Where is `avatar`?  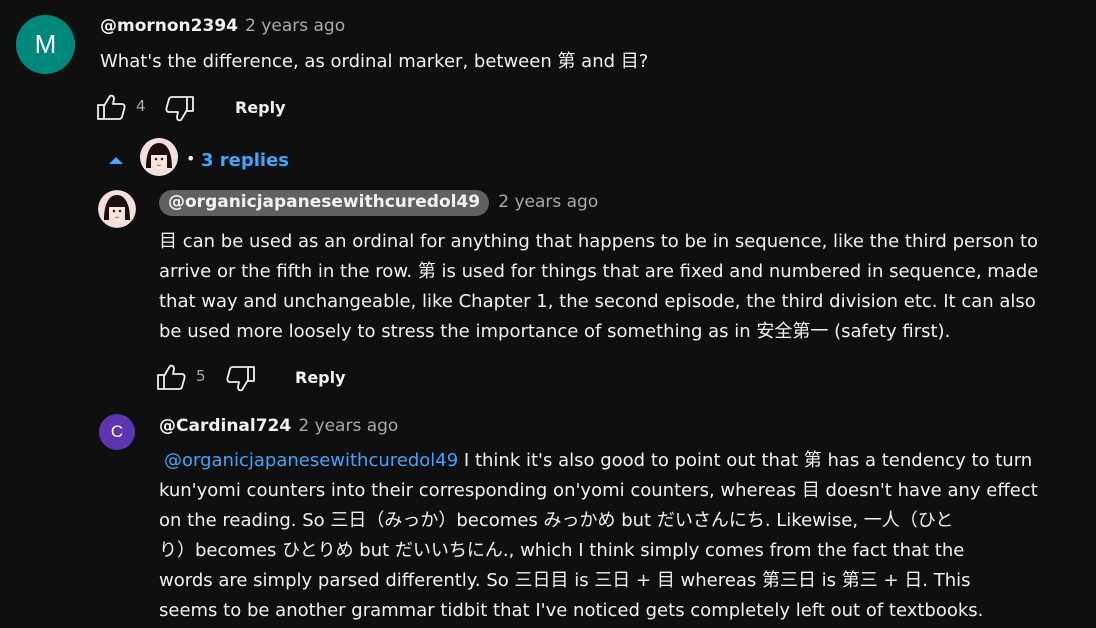
avatar is located at coordinates (117, 209).